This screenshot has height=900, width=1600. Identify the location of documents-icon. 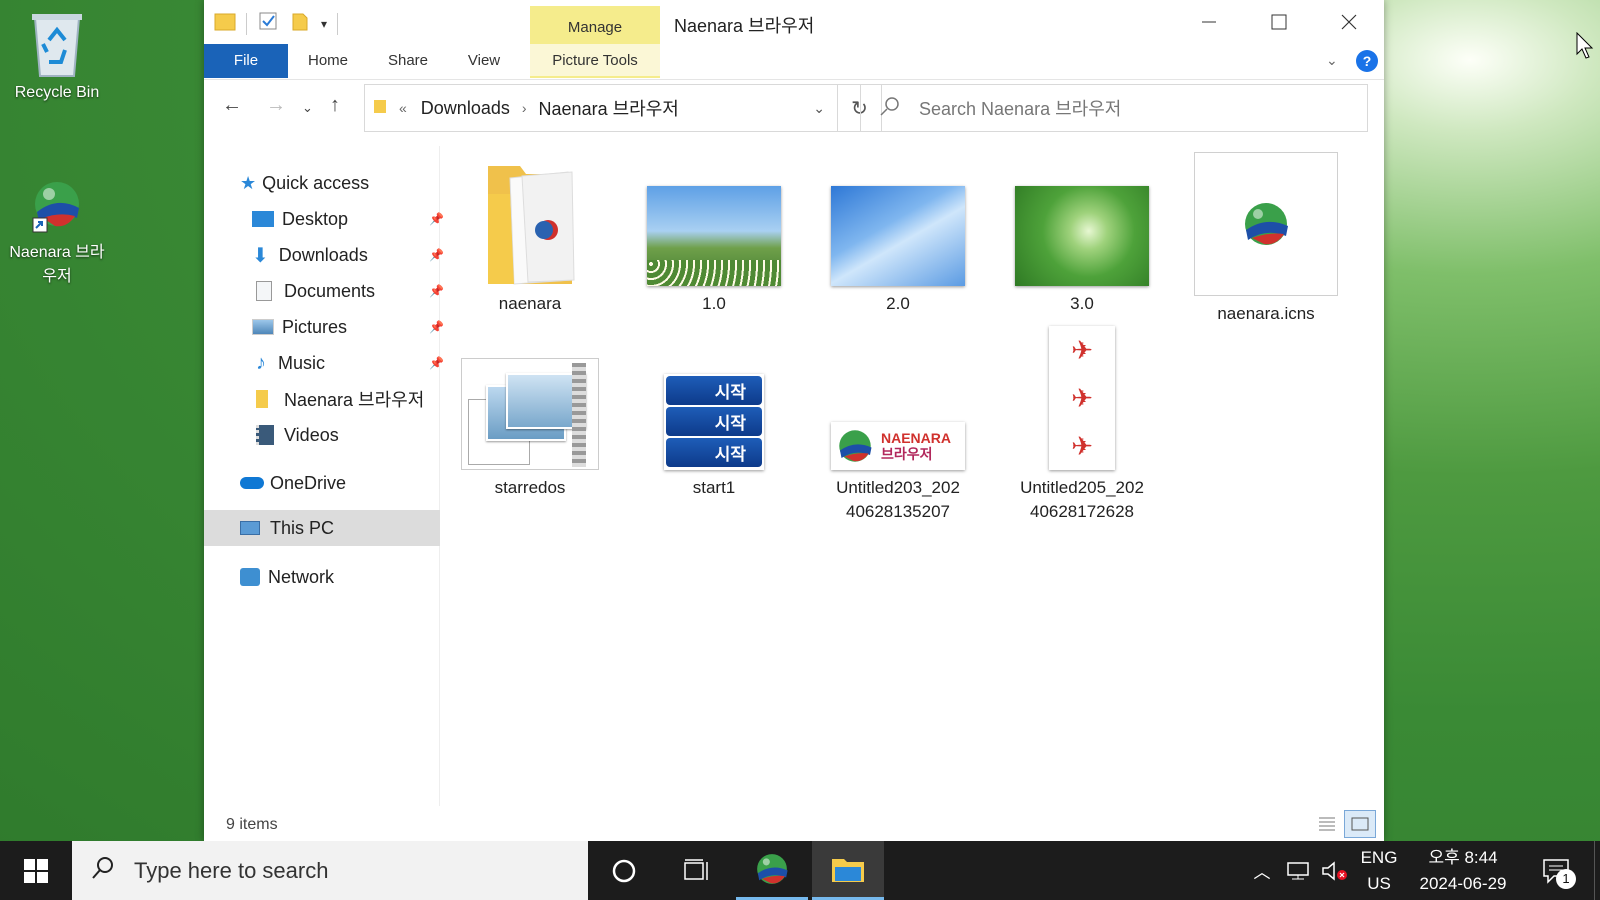
(264, 291).